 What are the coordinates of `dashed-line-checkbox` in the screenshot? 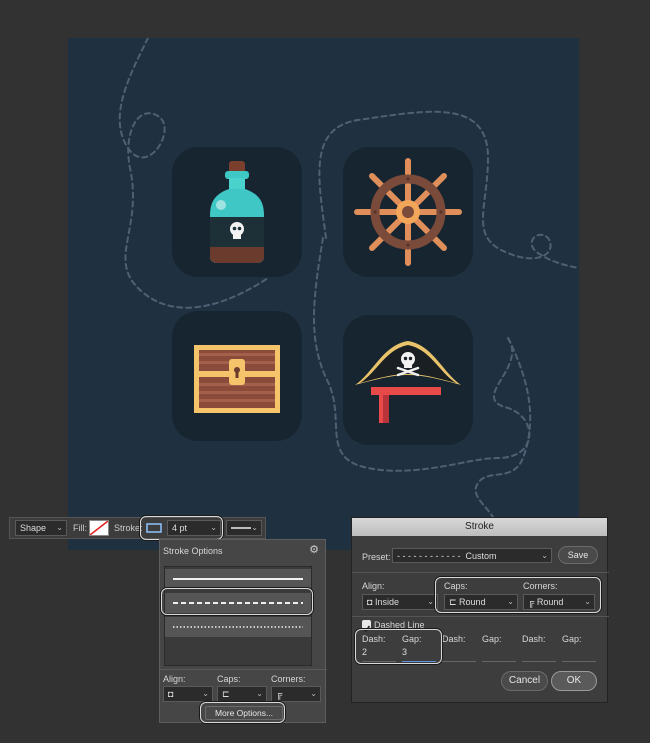 It's located at (366, 626).